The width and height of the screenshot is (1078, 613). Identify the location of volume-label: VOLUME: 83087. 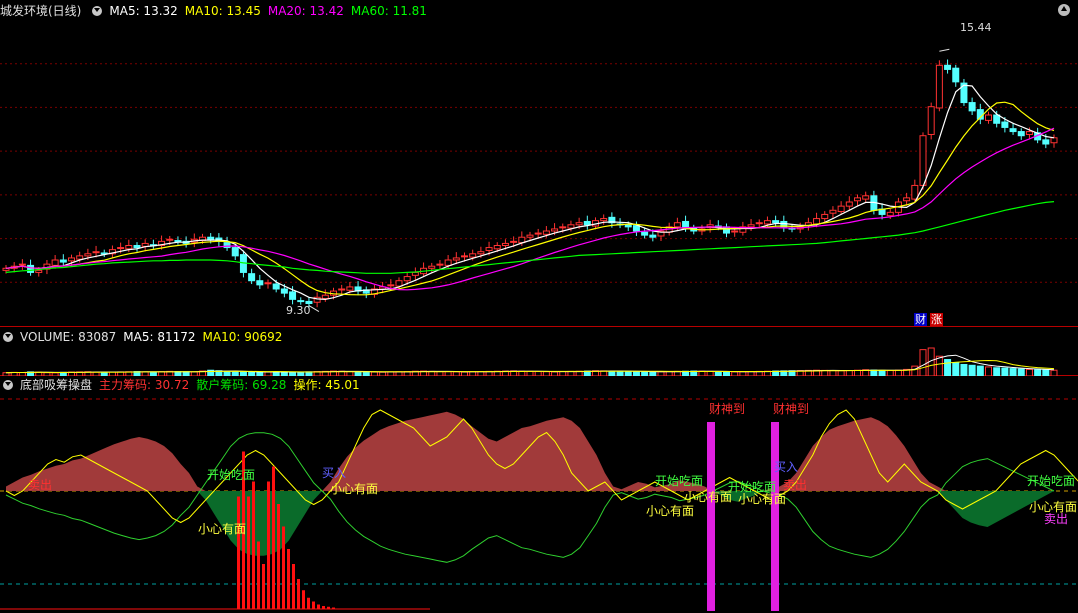
(68, 337).